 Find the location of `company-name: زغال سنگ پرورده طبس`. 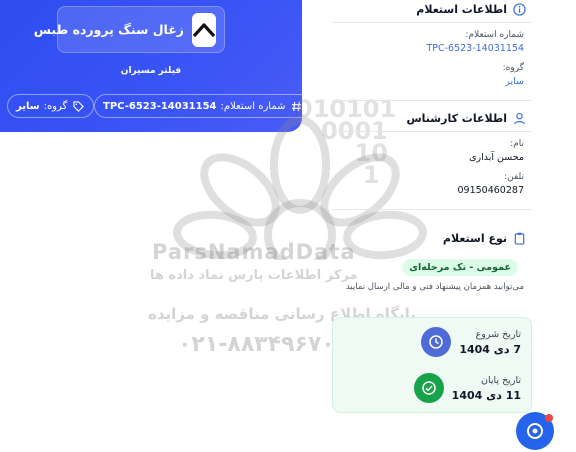

company-name: زغال سنگ پرورده طبس is located at coordinates (108, 29).